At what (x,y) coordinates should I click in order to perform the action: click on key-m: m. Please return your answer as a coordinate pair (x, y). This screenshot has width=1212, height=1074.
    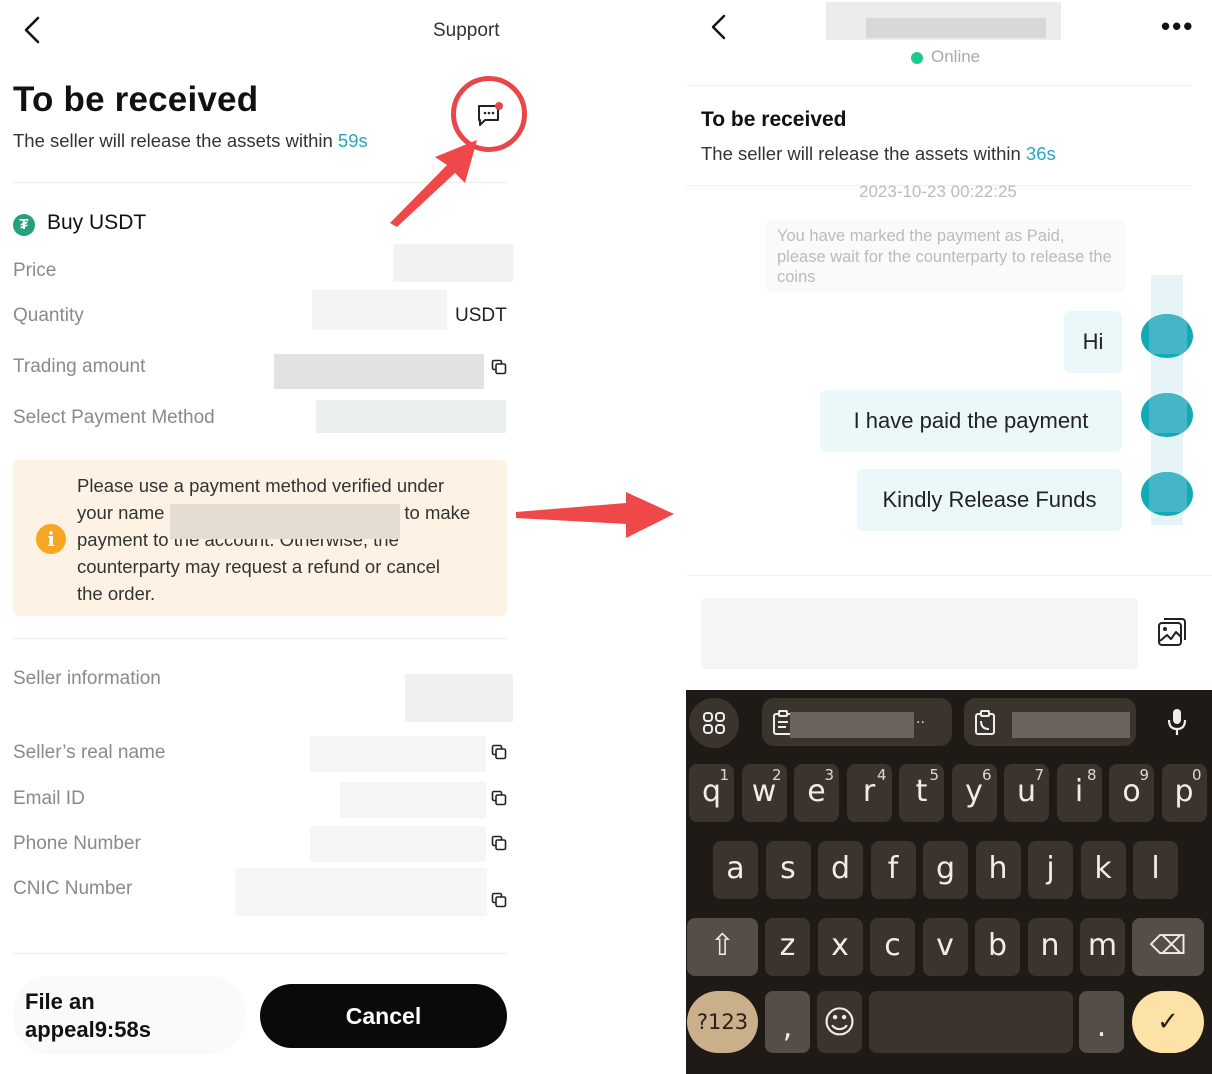
    Looking at the image, I should click on (1102, 947).